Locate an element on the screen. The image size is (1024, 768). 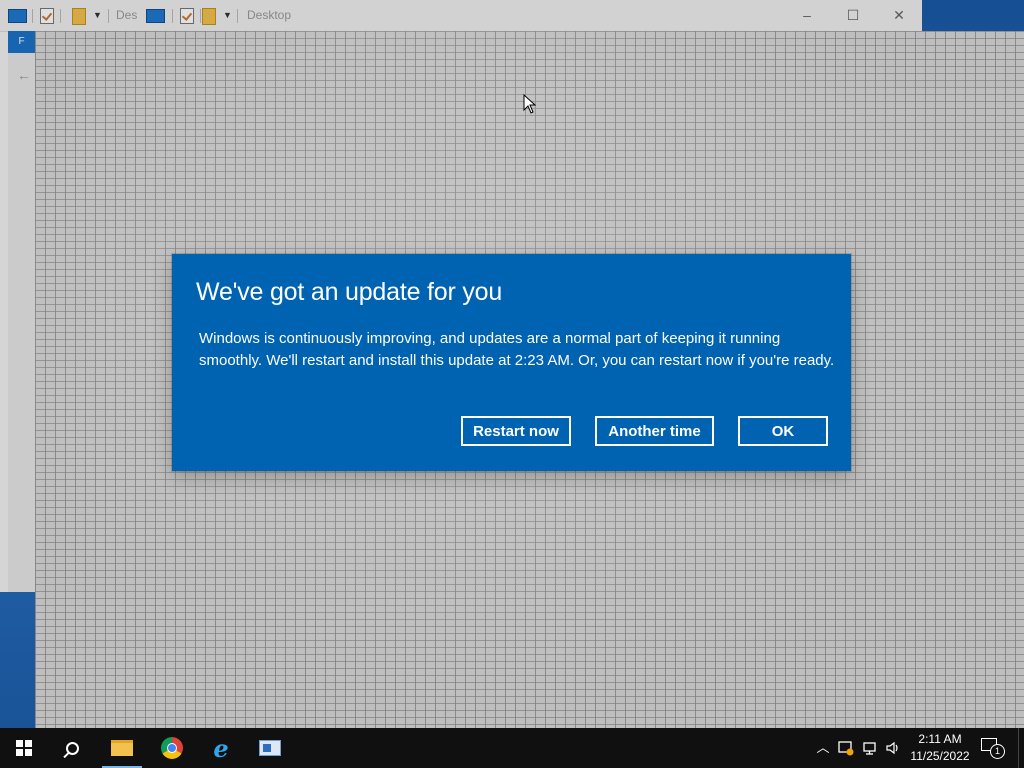
taskbar-app is located at coordinates (270, 748).